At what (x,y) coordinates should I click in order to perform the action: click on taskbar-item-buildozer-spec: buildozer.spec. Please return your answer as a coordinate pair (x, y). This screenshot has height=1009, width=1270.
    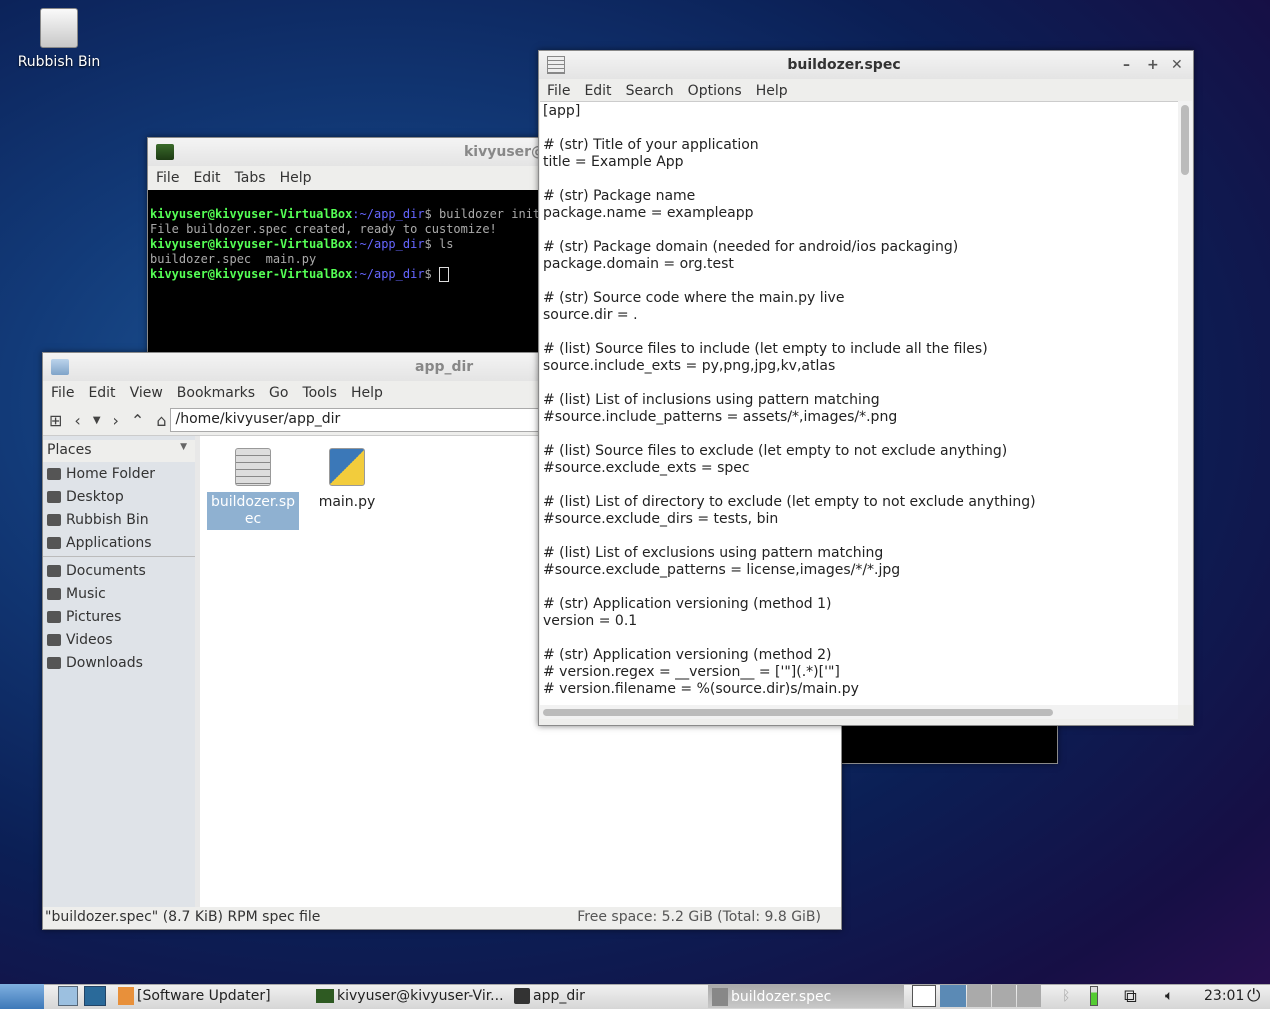
    Looking at the image, I should click on (806, 996).